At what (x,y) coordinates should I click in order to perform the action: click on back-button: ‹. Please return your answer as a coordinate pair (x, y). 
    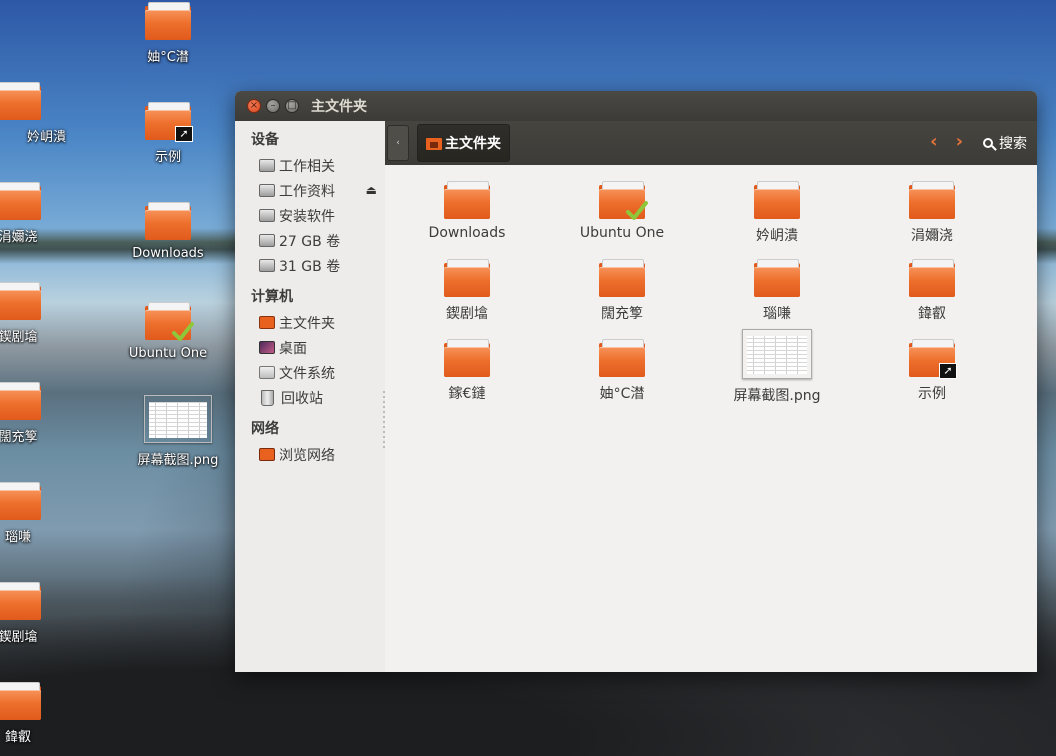
    Looking at the image, I should click on (933, 141).